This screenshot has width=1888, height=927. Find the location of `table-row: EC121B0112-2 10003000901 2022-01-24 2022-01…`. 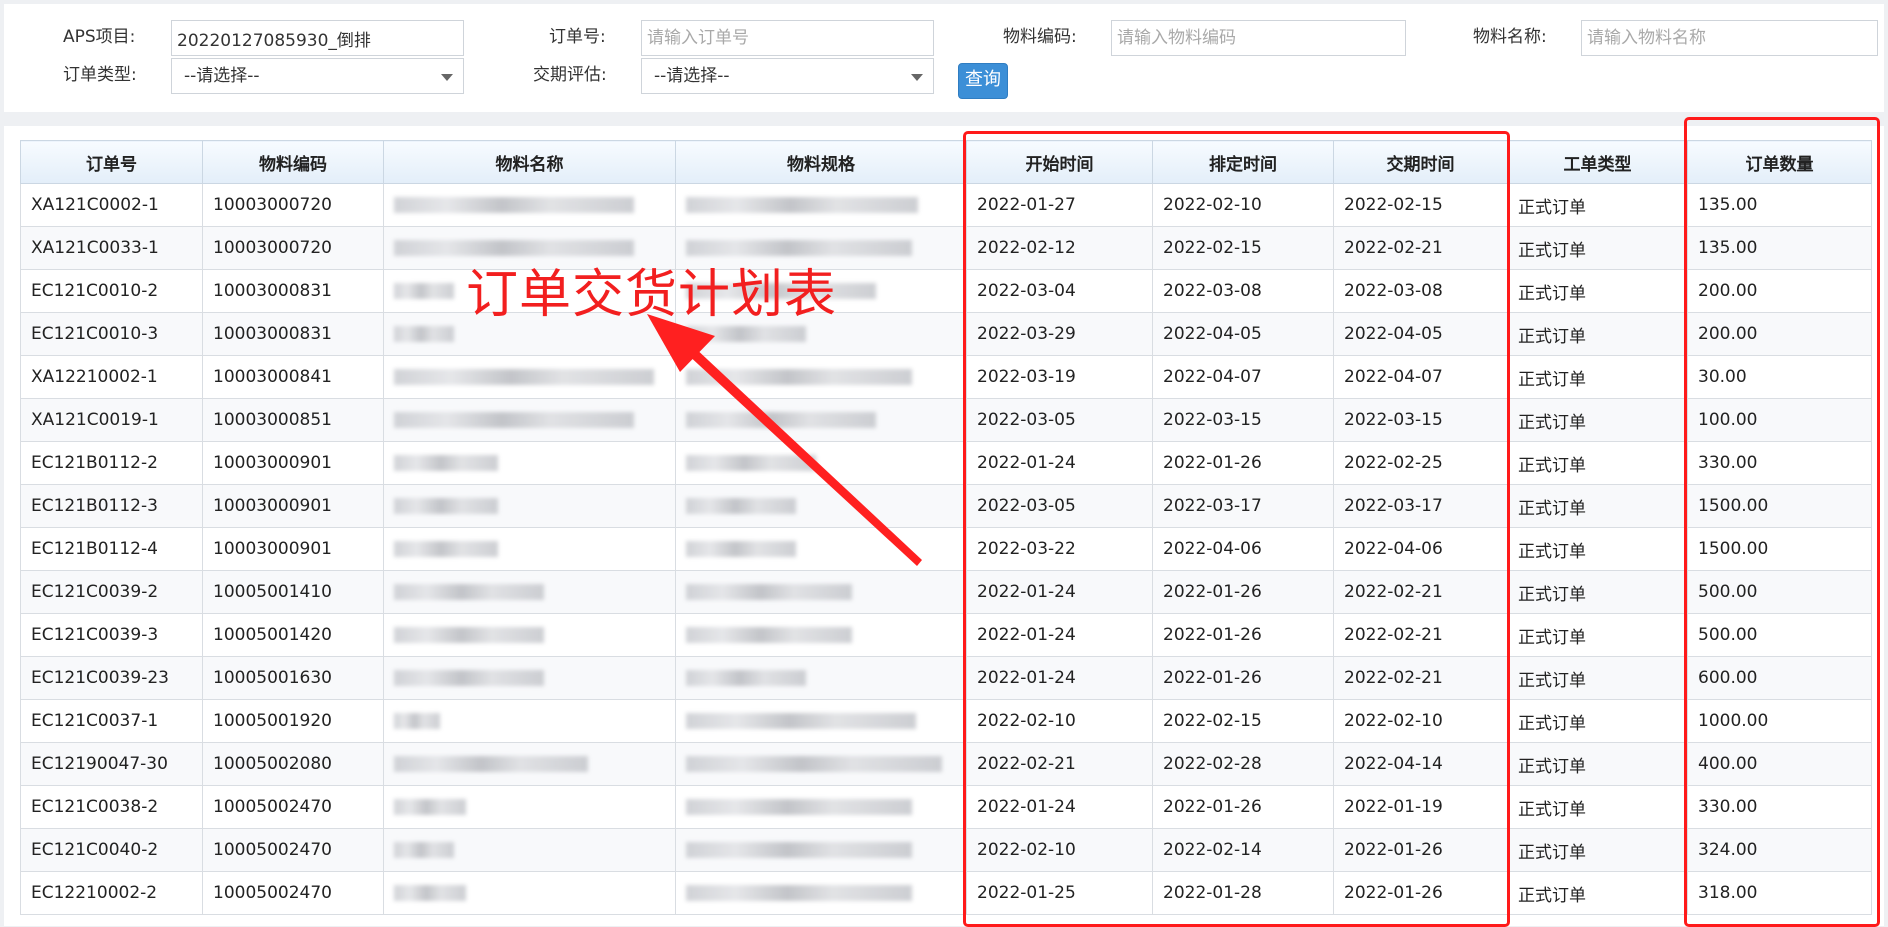

table-row: EC121B0112-2 10003000901 2022-01-24 2022-01… is located at coordinates (946, 463).